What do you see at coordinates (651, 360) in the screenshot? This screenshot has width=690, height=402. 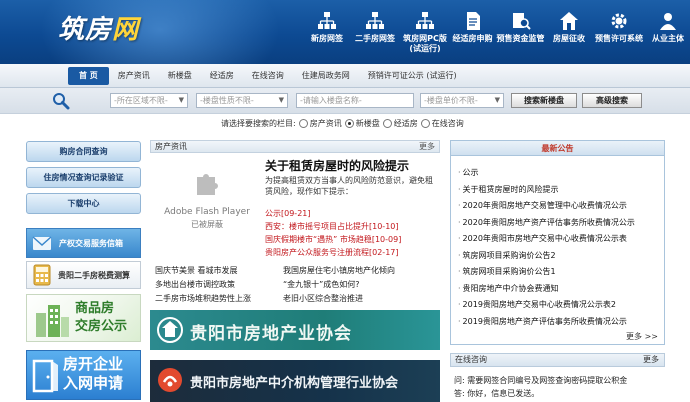 I see `online-consult-more-link: 更多` at bounding box center [651, 360].